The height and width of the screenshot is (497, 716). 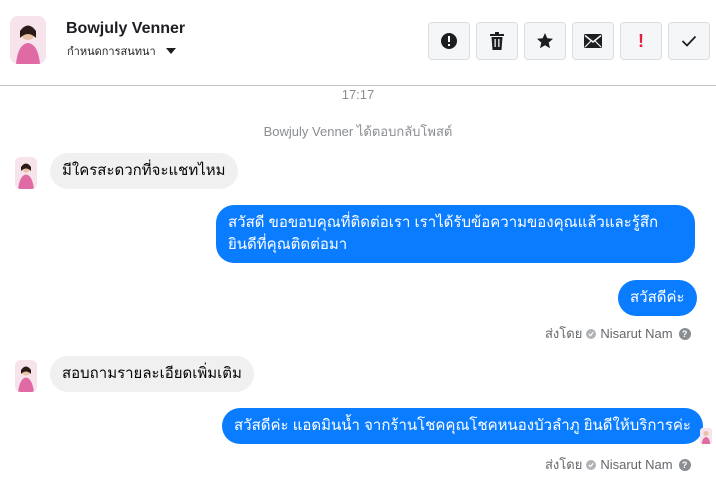 I want to click on mail-icon, so click(x=593, y=41).